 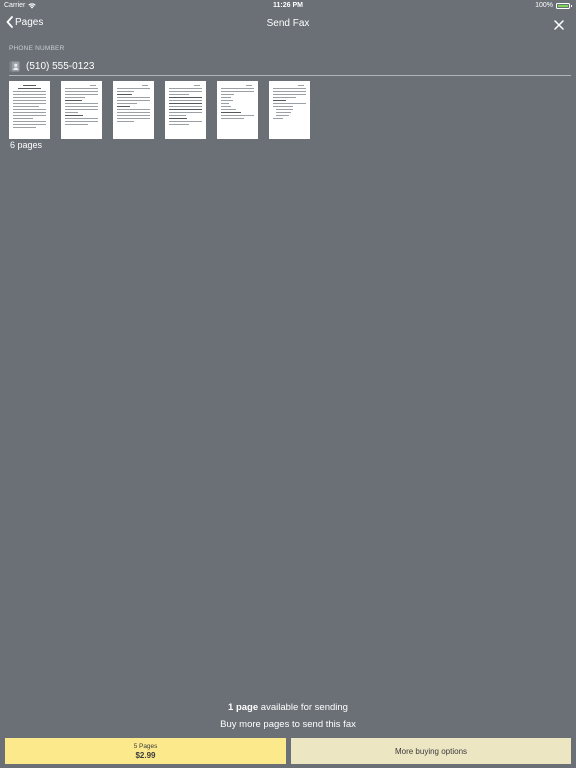 I want to click on page-count-label: 6 pages, so click(x=26, y=145).